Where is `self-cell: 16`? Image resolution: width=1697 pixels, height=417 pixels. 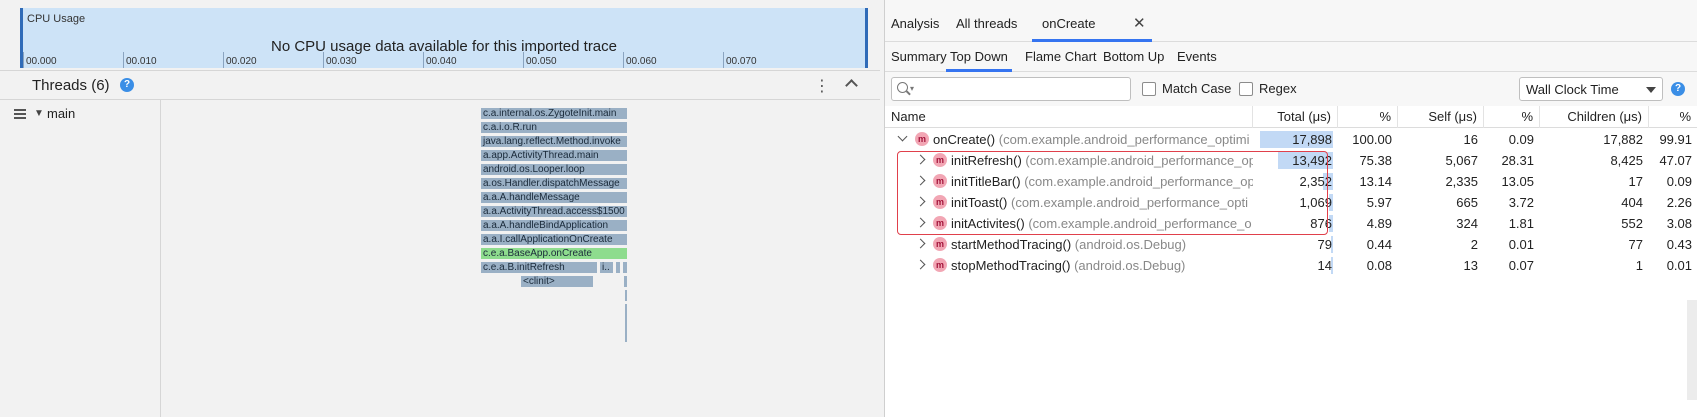 self-cell: 16 is located at coordinates (1470, 139).